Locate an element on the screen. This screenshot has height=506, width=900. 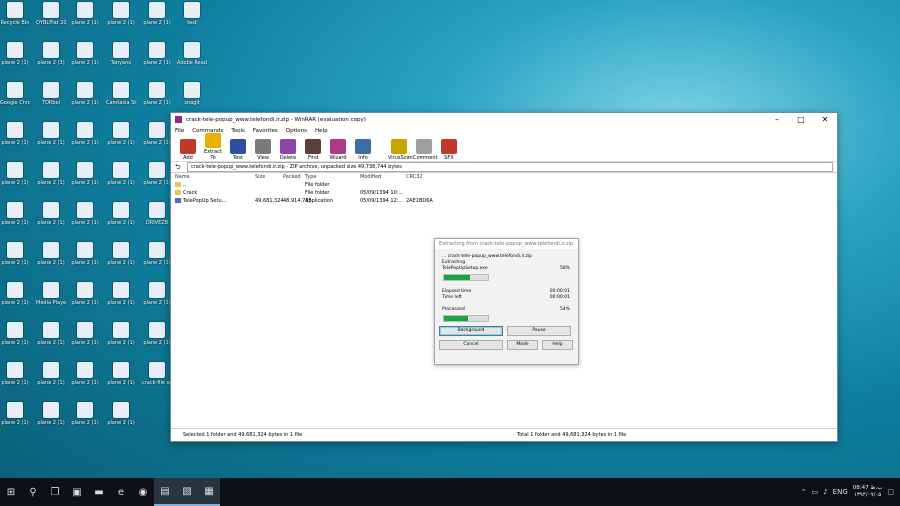
help-button: Help is located at coordinates (557, 345).